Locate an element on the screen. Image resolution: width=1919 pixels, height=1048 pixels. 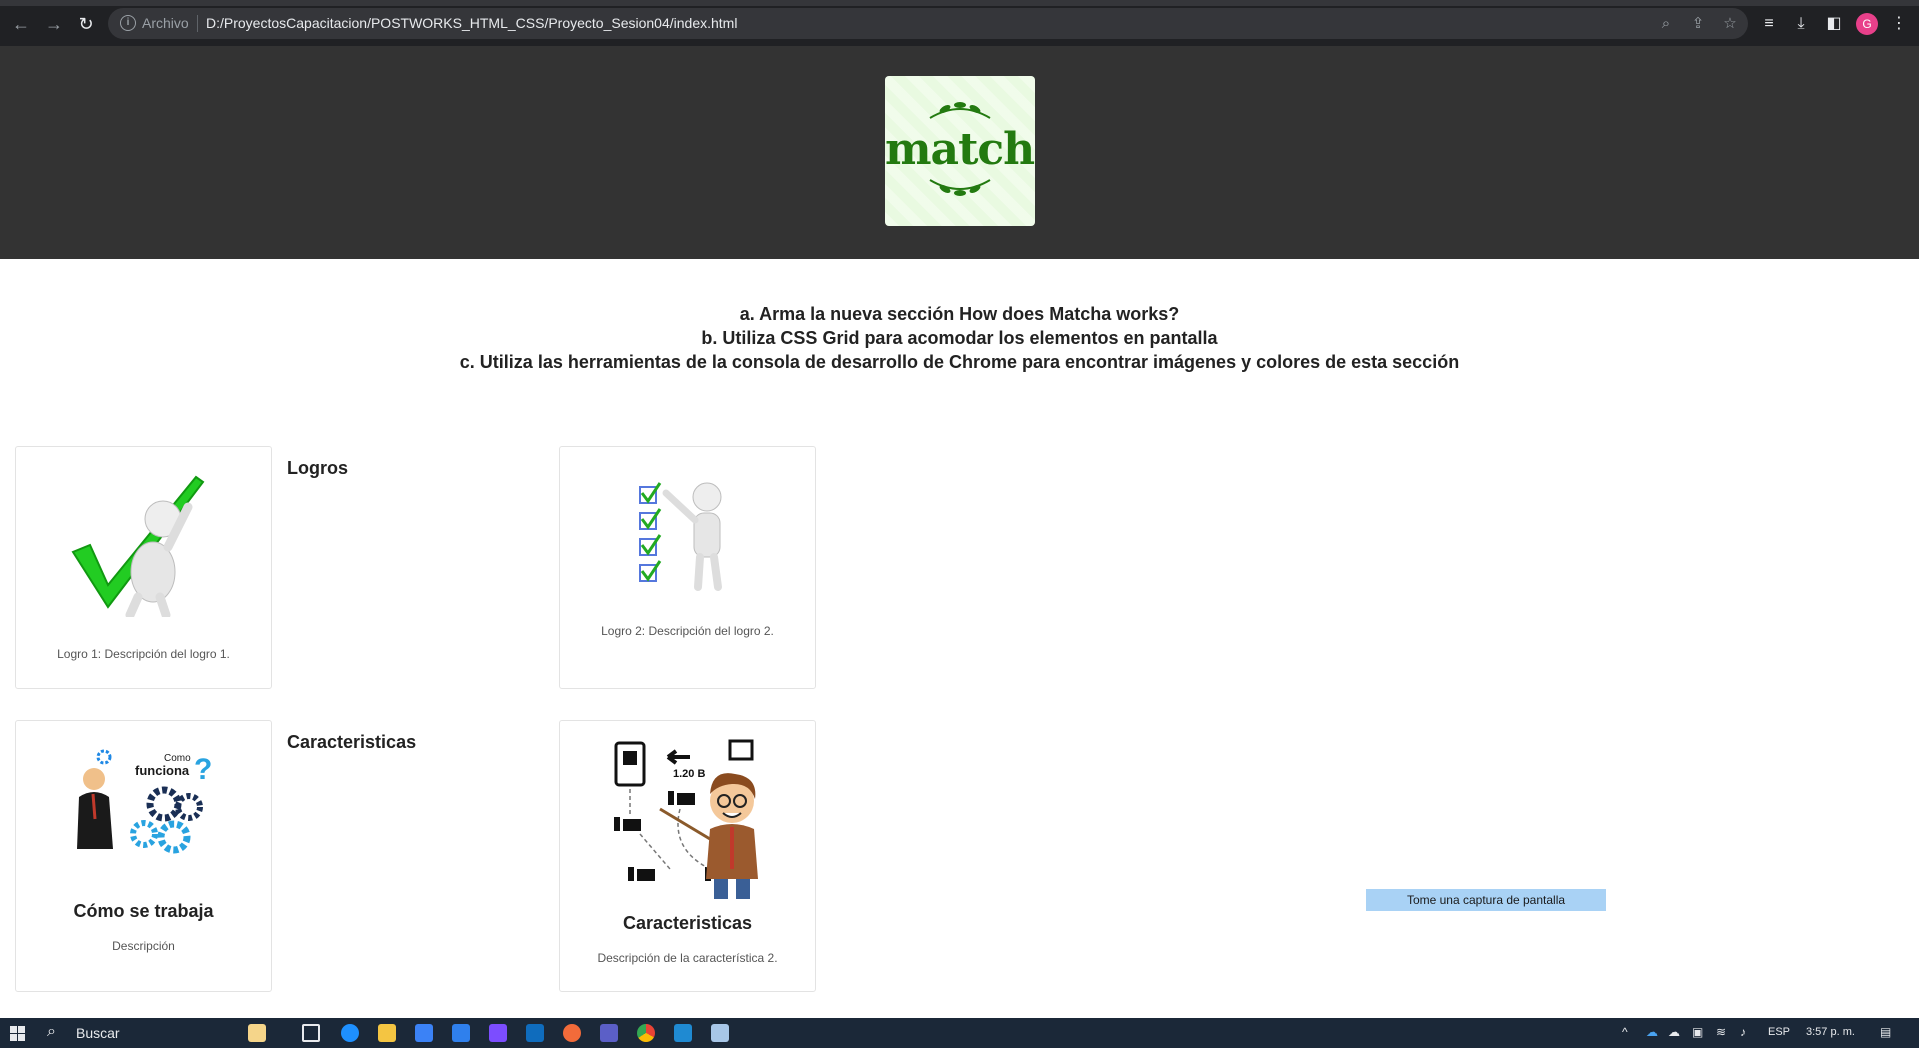
logo-wordmark: matcha is located at coordinates (960, 149).